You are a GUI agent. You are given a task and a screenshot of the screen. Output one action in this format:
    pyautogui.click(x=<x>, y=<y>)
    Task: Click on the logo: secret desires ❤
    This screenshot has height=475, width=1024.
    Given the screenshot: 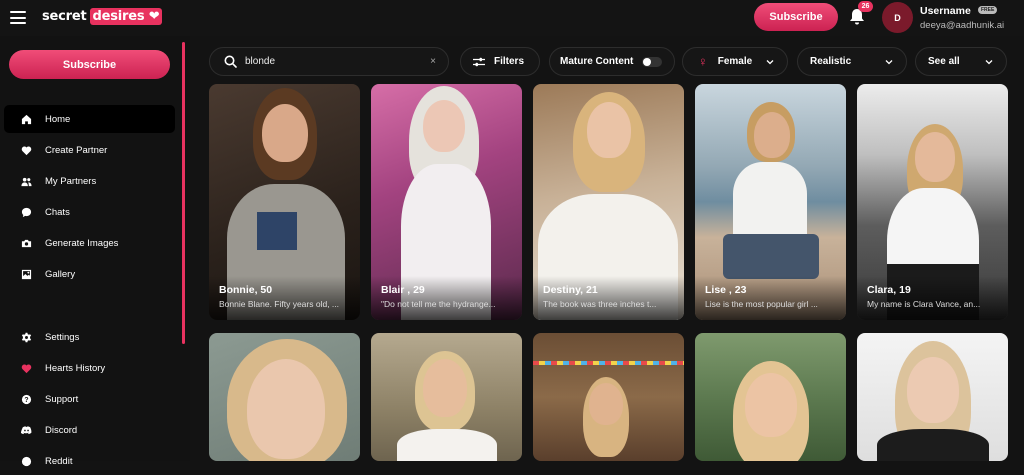 What is the action you would take?
    pyautogui.click(x=102, y=16)
    